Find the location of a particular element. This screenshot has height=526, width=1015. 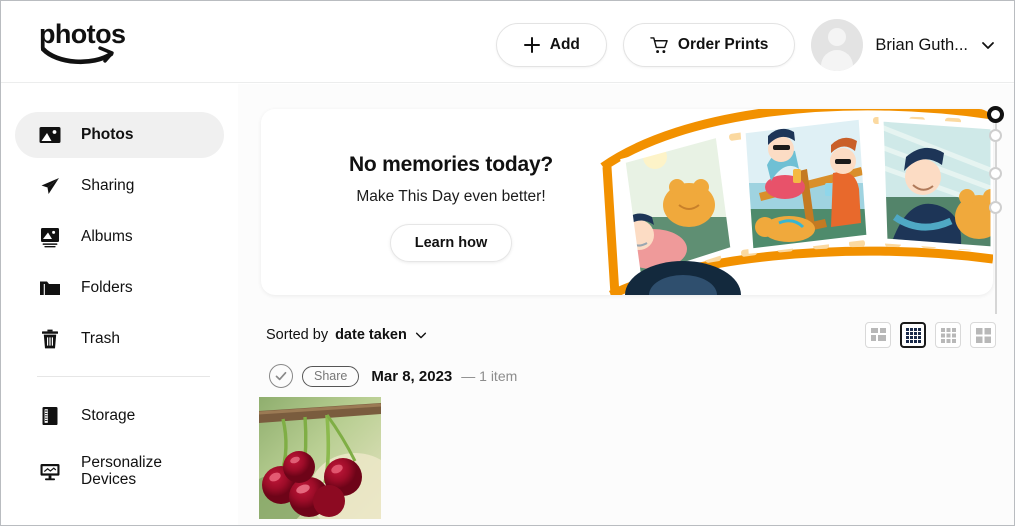

scrubber-dot-active is located at coordinates (995, 114).